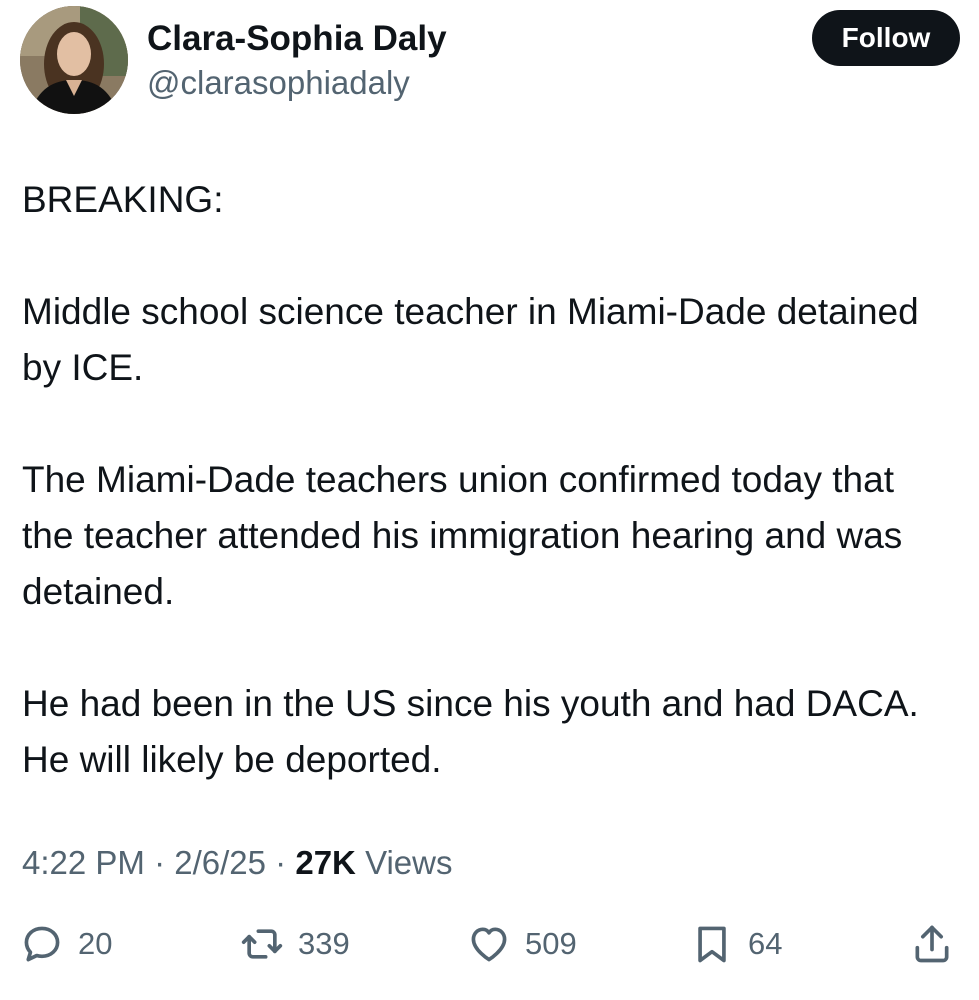  I want to click on reply-count: 20, so click(95, 943).